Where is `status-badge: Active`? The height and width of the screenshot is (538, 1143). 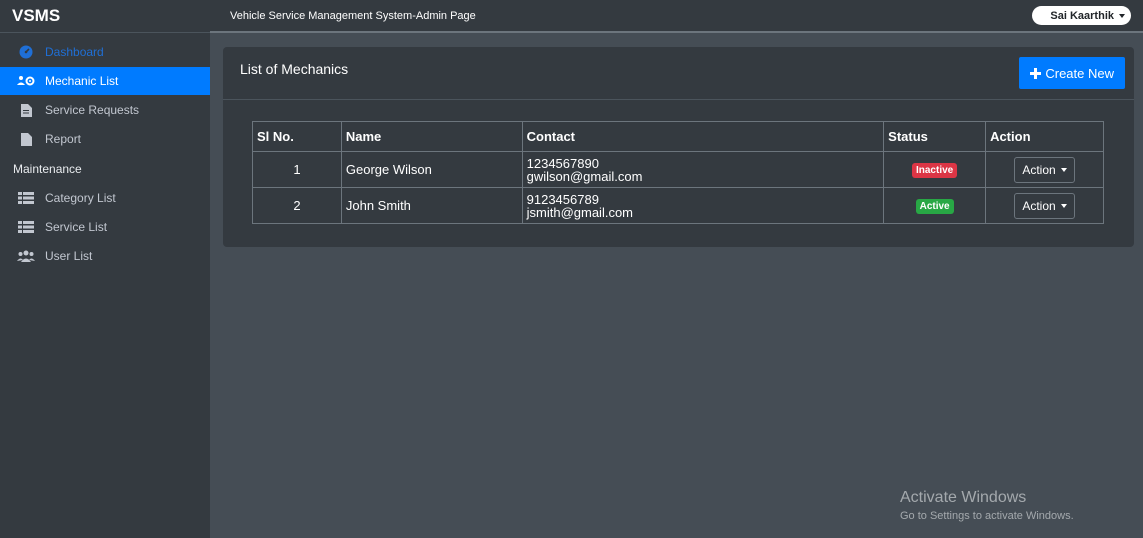 status-badge: Active is located at coordinates (934, 206).